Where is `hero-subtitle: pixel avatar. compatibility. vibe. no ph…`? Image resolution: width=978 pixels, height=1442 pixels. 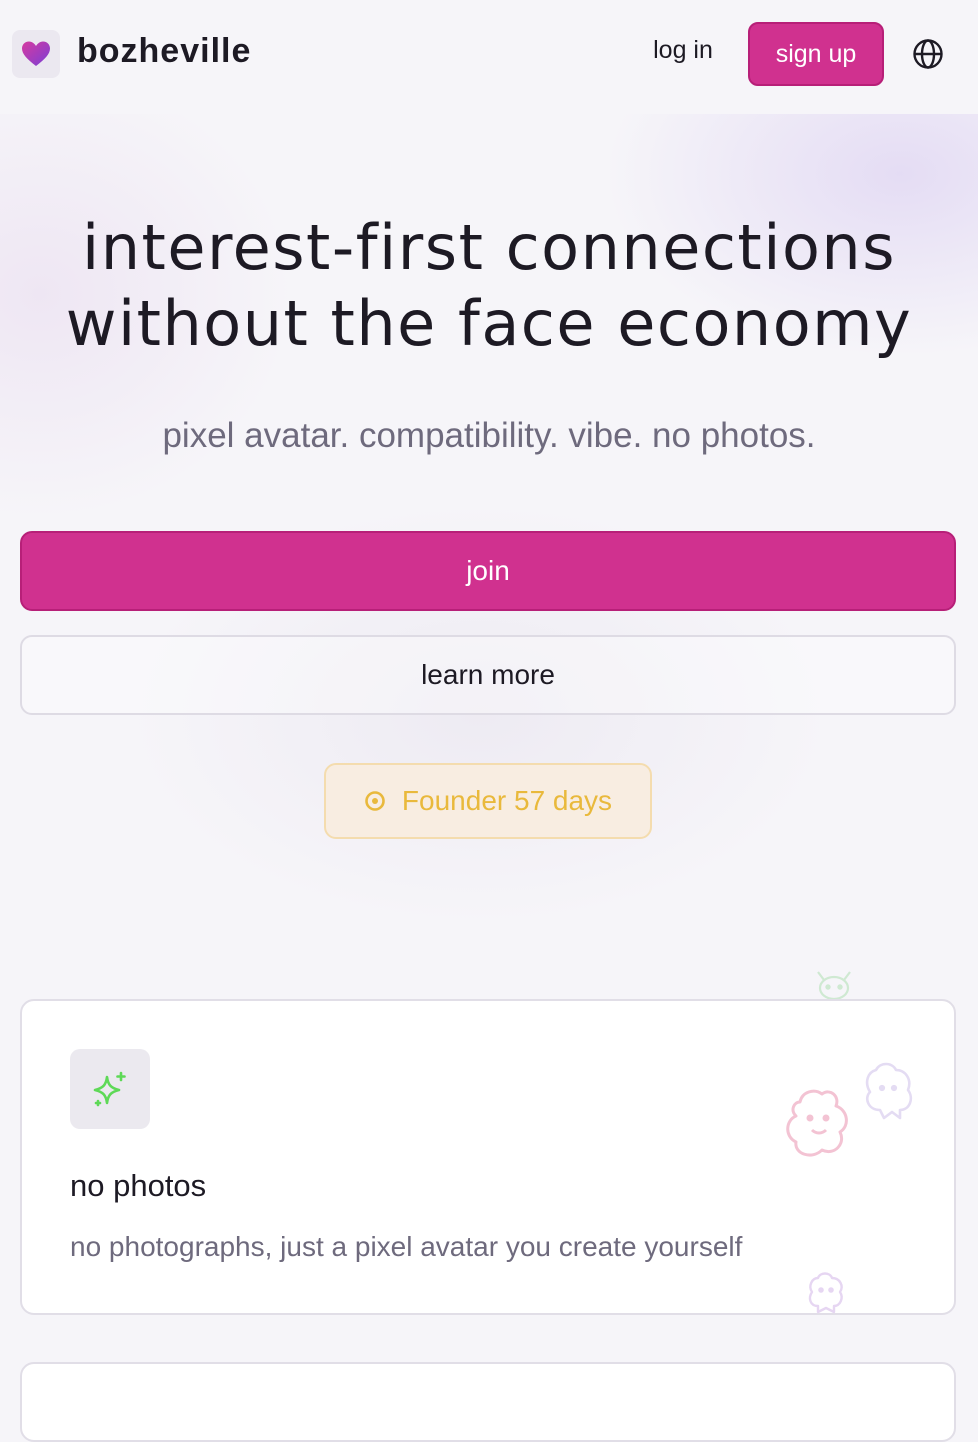
hero-subtitle: pixel avatar. compatibility. vibe. no ph… is located at coordinates (489, 435).